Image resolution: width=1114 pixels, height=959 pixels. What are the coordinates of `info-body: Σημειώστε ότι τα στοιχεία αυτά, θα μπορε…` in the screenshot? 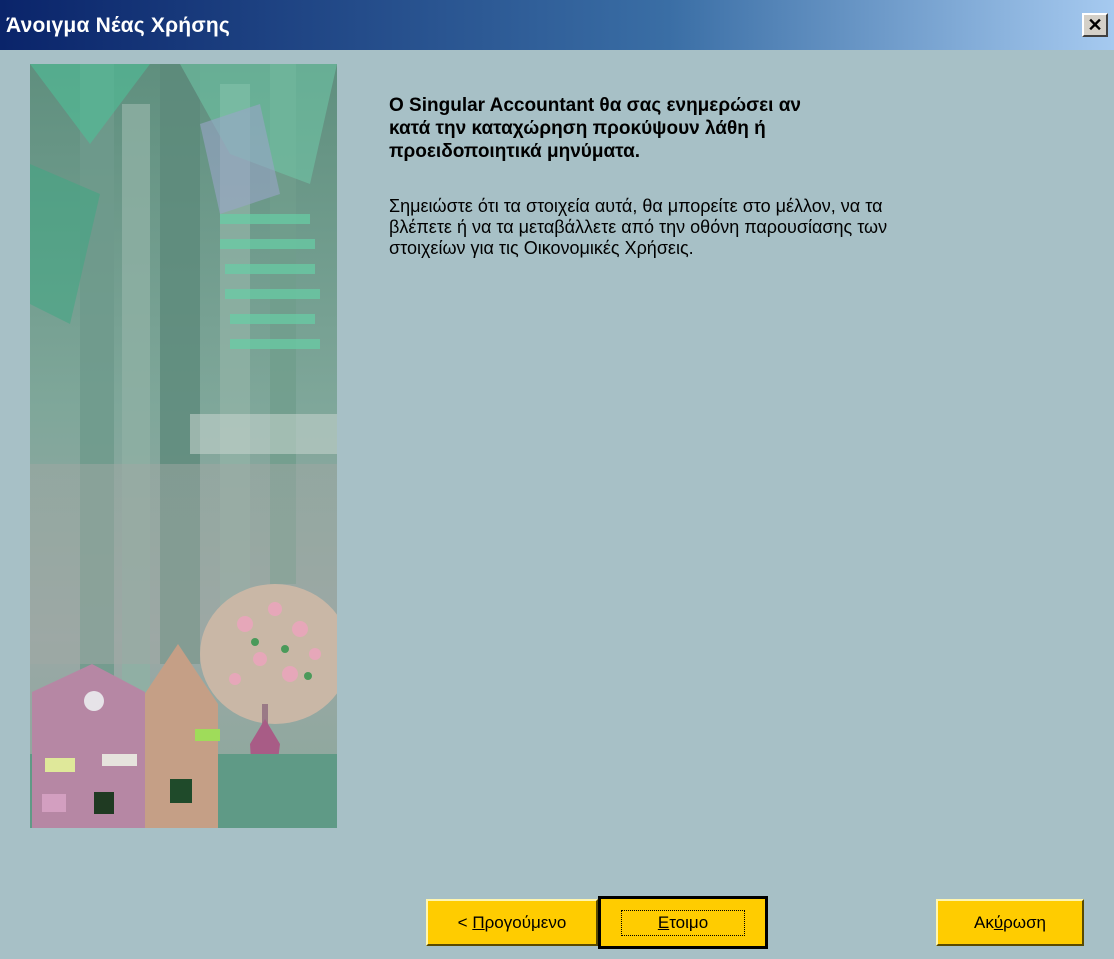 It's located at (719, 227).